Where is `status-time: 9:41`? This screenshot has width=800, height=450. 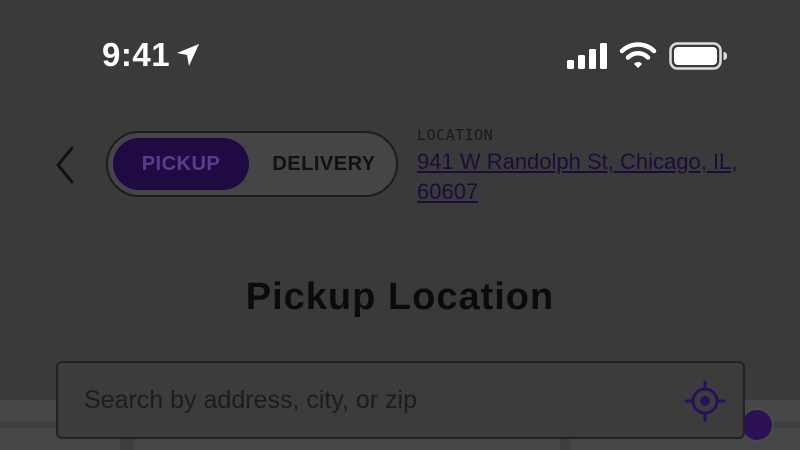
status-time: 9:41 is located at coordinates (136, 54).